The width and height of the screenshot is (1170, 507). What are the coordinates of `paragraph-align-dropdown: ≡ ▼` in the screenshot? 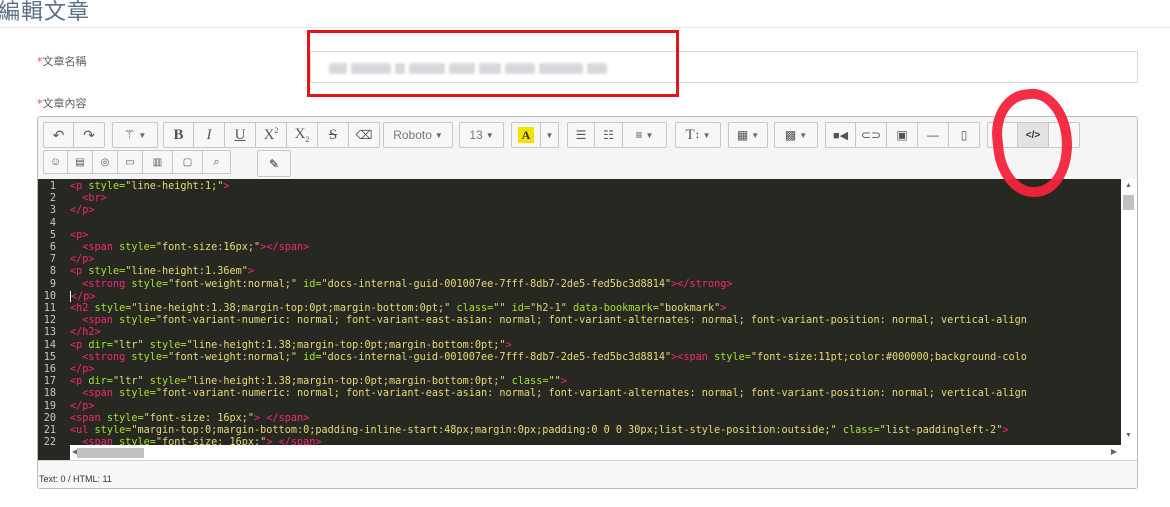 It's located at (645, 135).